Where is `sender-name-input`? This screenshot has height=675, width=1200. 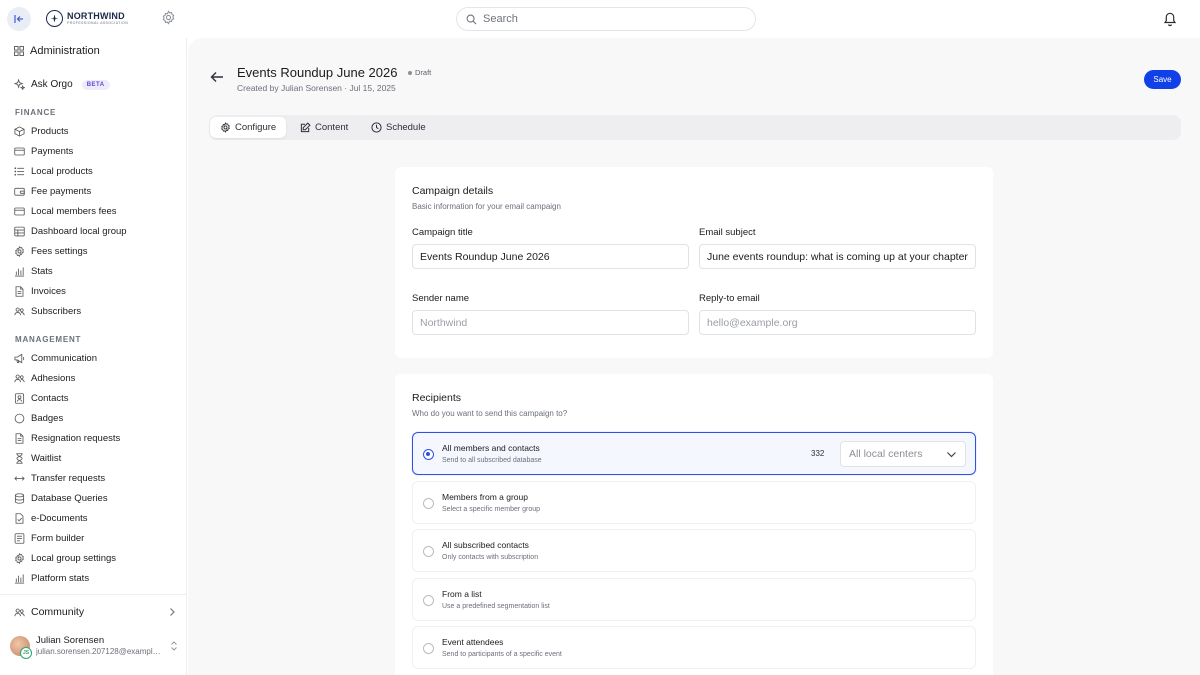
sender-name-input is located at coordinates (550, 322).